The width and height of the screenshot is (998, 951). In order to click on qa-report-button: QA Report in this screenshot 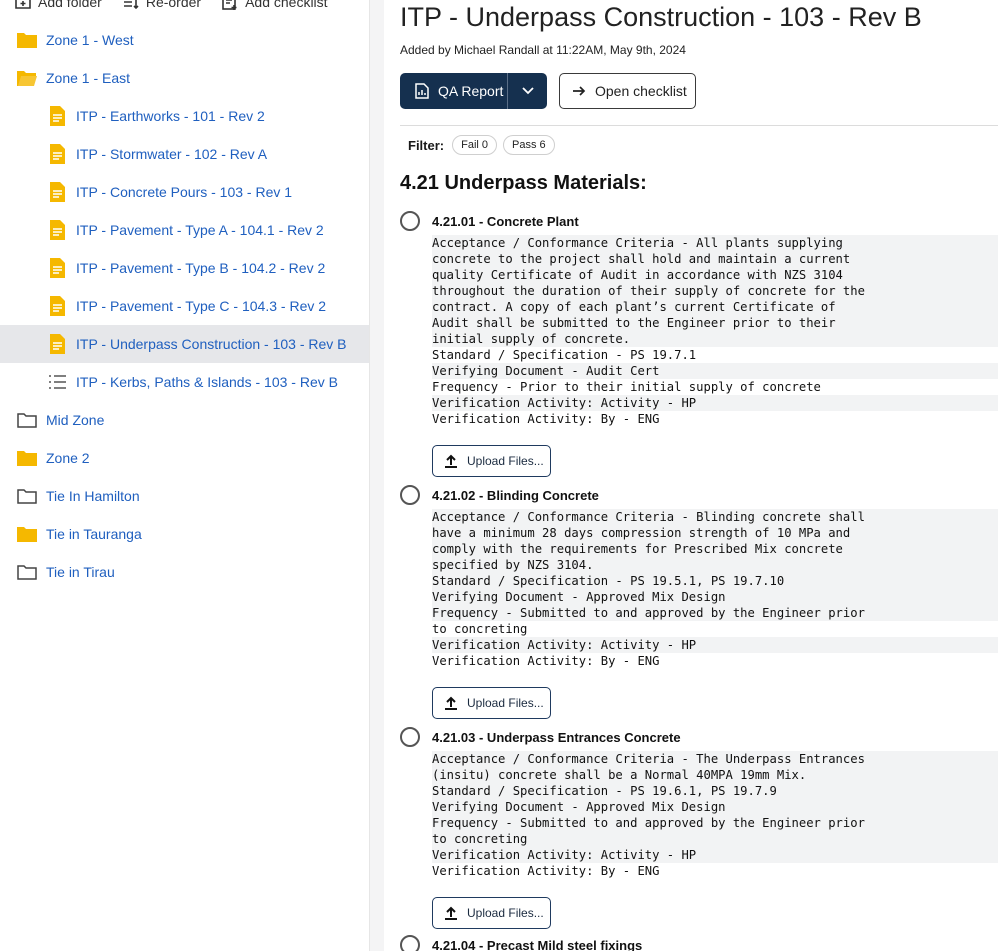, I will do `click(454, 91)`.